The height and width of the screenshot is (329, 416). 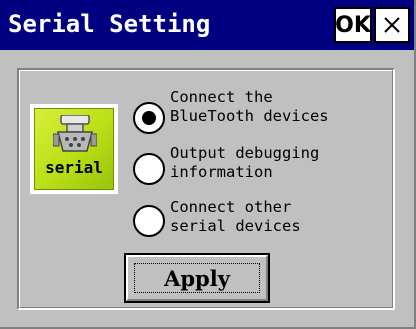 What do you see at coordinates (221, 172) in the screenshot?
I see `radio-label-line: information` at bounding box center [221, 172].